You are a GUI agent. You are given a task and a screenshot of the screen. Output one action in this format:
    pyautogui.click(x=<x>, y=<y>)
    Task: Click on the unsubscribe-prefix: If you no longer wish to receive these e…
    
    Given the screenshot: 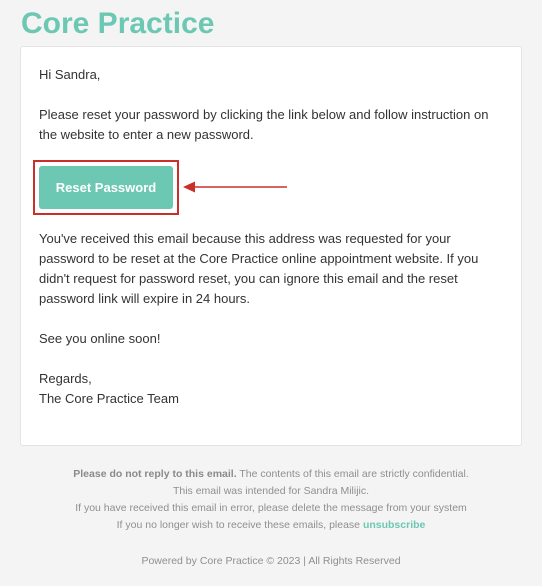 What is the action you would take?
    pyautogui.click(x=239, y=525)
    